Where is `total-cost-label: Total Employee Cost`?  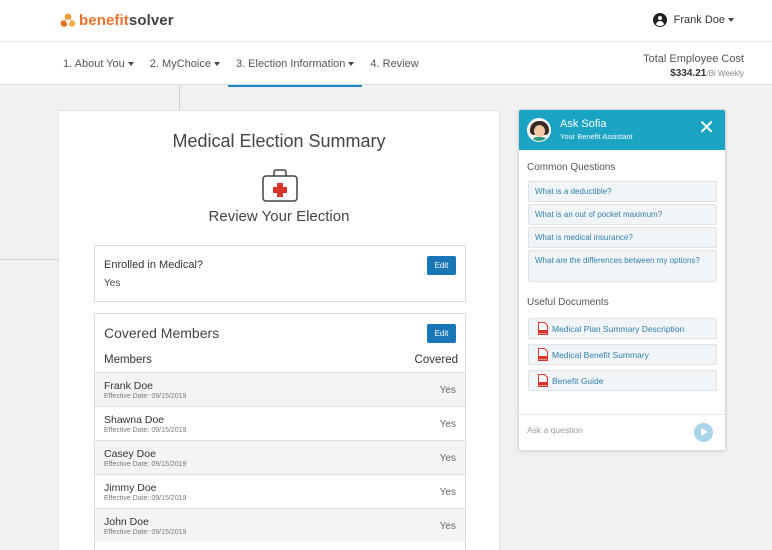 total-cost-label: Total Employee Cost is located at coordinates (693, 59).